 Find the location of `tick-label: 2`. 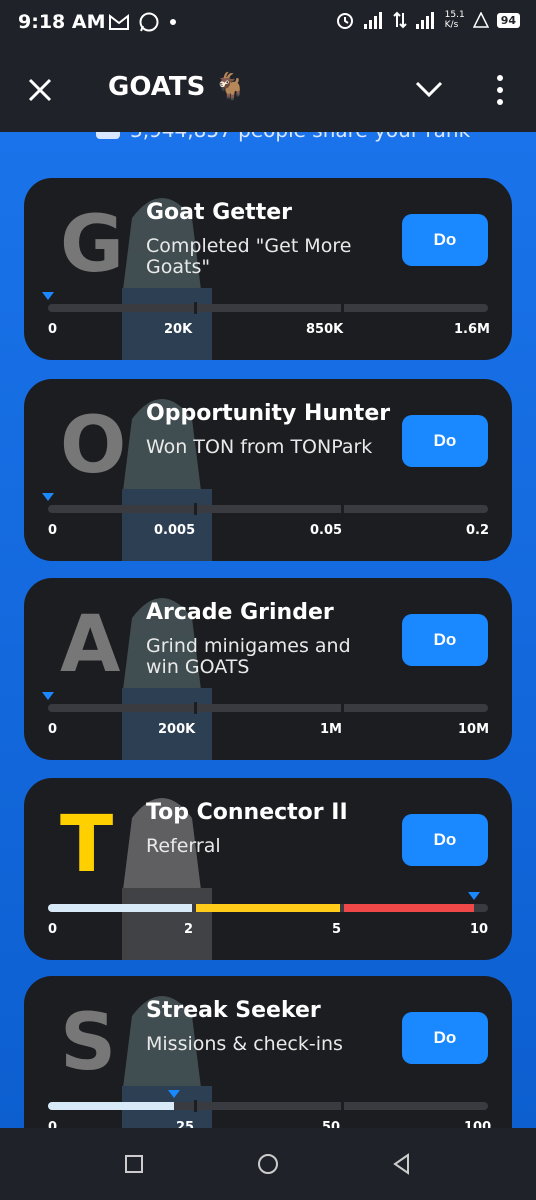

tick-label: 2 is located at coordinates (189, 929).